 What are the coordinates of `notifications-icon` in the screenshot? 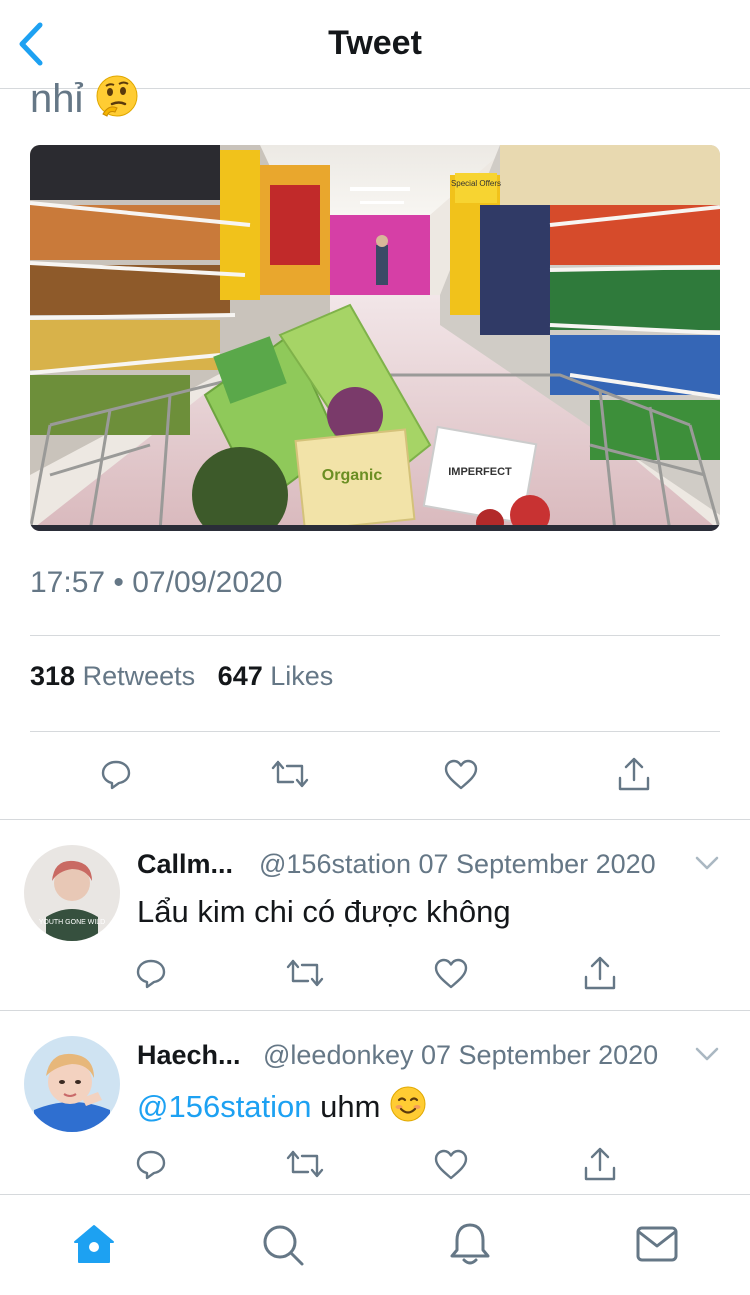 It's located at (470, 1244).